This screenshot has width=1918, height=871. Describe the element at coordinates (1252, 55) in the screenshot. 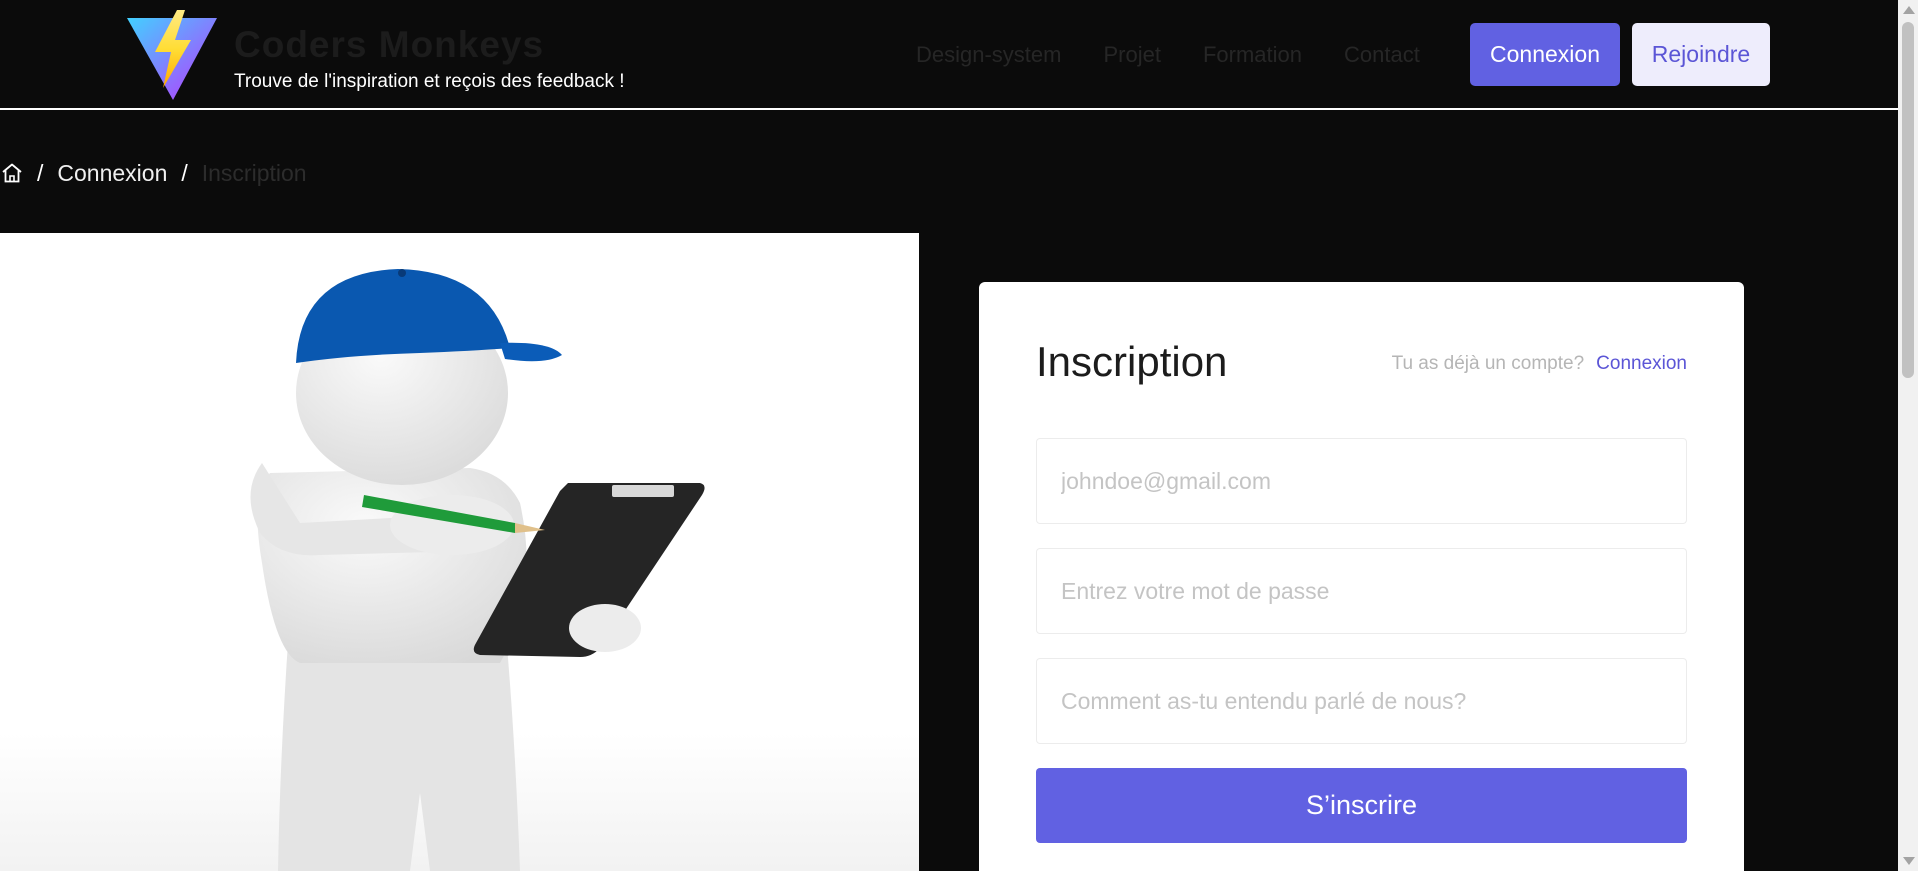

I see `nav-item-formation: Formation` at that location.